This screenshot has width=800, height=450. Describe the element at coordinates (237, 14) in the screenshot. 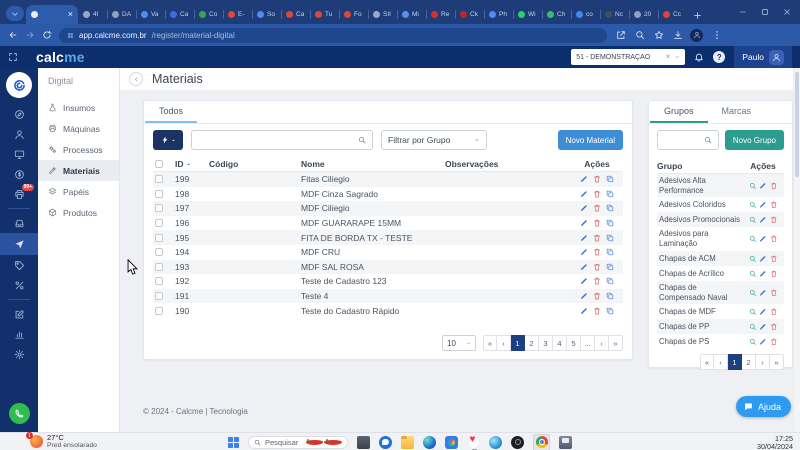

I see `browser-tab: E-` at that location.